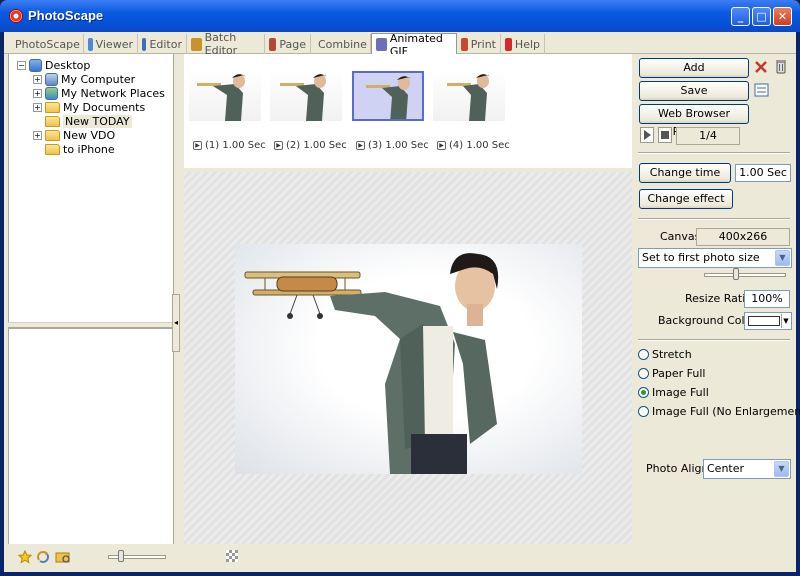  What do you see at coordinates (672, 354) in the screenshot?
I see `radio-label: Stretch` at bounding box center [672, 354].